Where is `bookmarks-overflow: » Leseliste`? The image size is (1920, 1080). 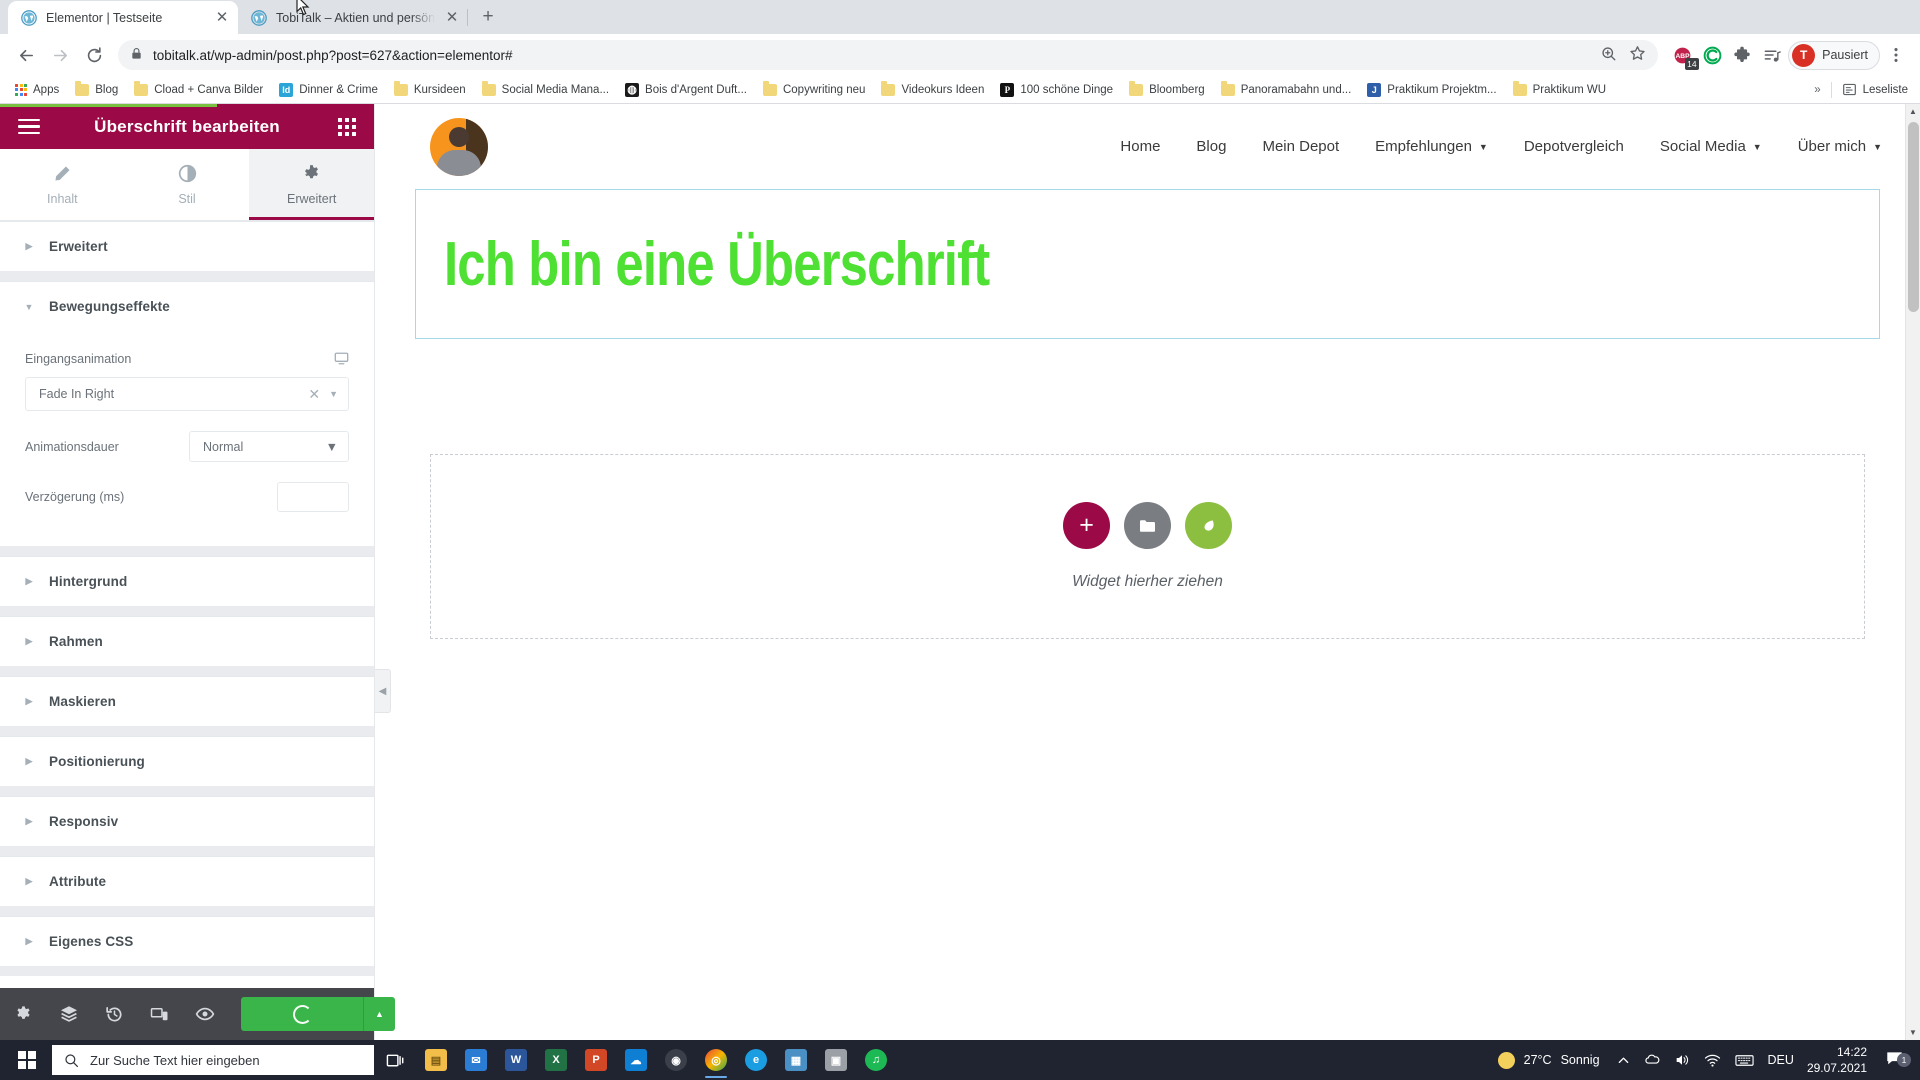
bookmarks-overflow: » Leseliste is located at coordinates (1863, 89).